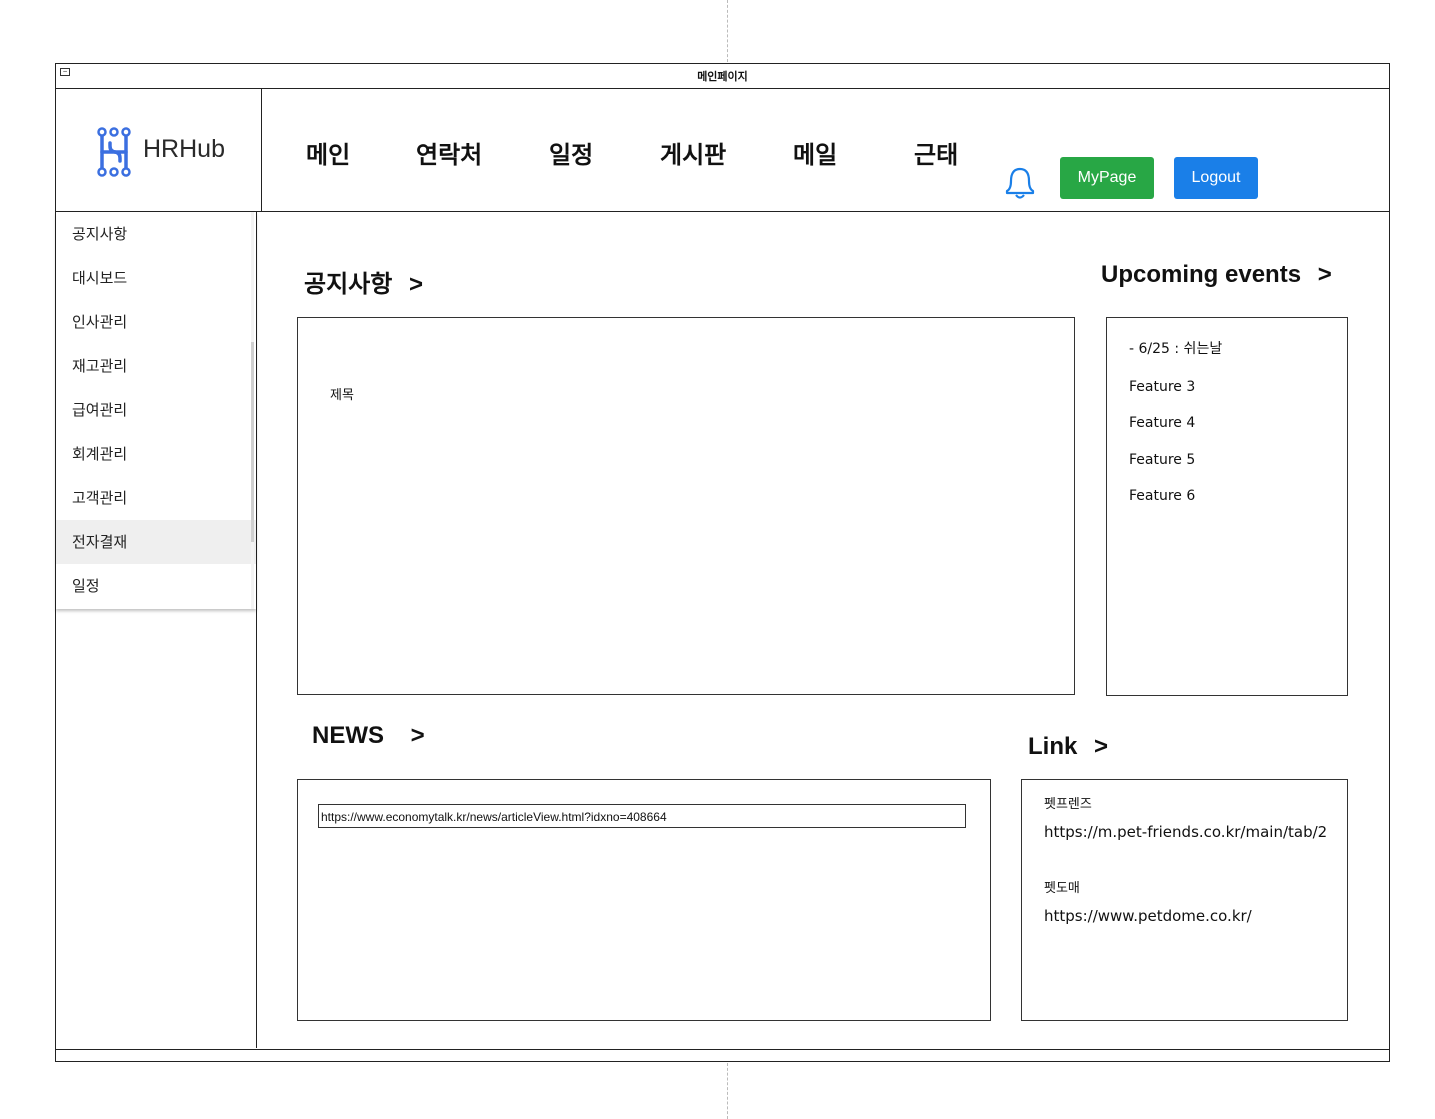 Image resolution: width=1435 pixels, height=1119 pixels. I want to click on link-arrow-icon: >, so click(1101, 746).